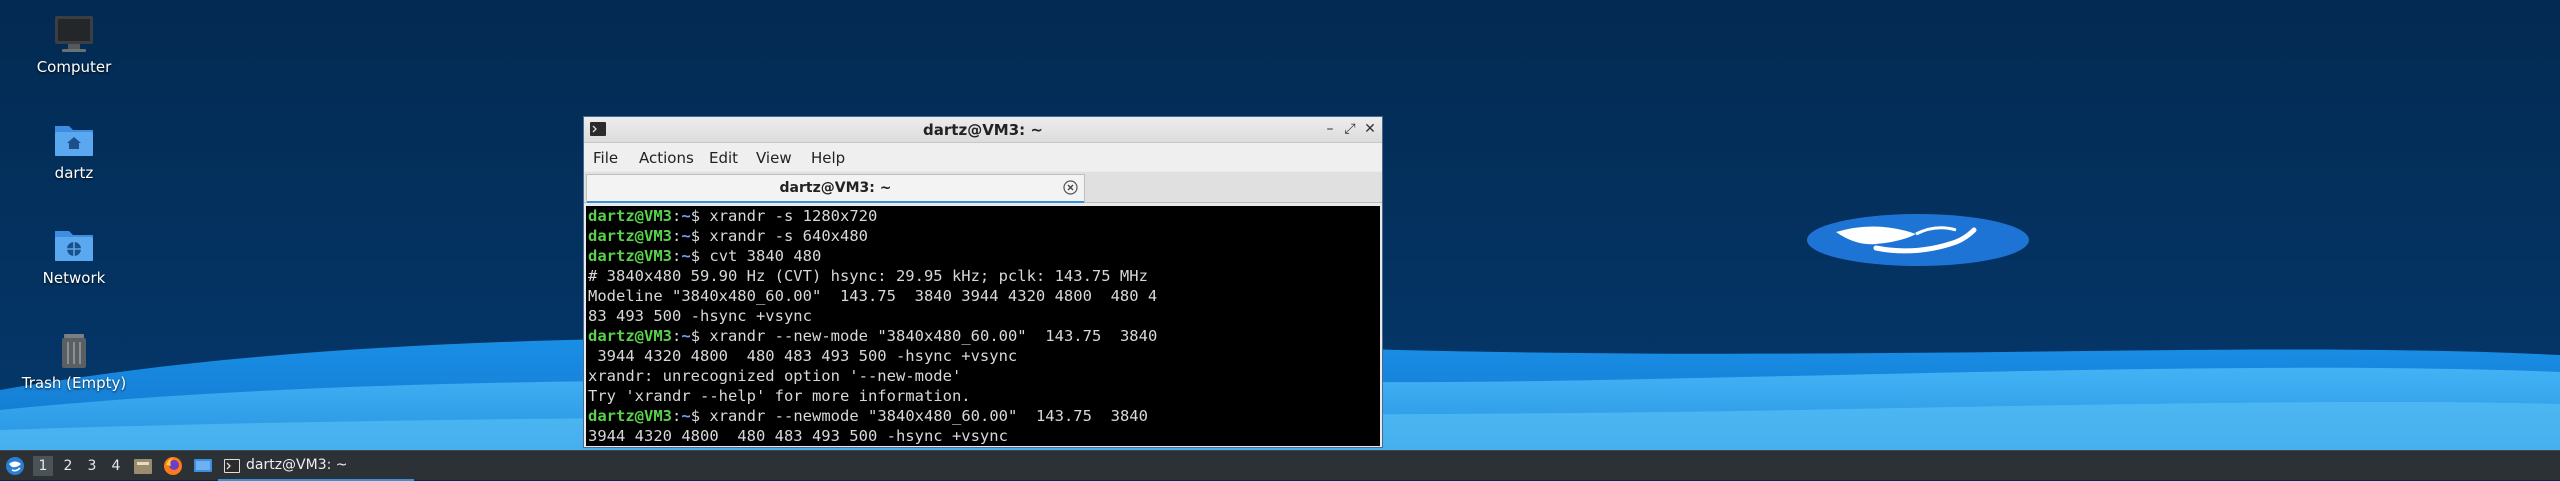 The width and height of the screenshot is (2560, 481). Describe the element at coordinates (143, 466) in the screenshot. I see `file-manager-icon` at that location.